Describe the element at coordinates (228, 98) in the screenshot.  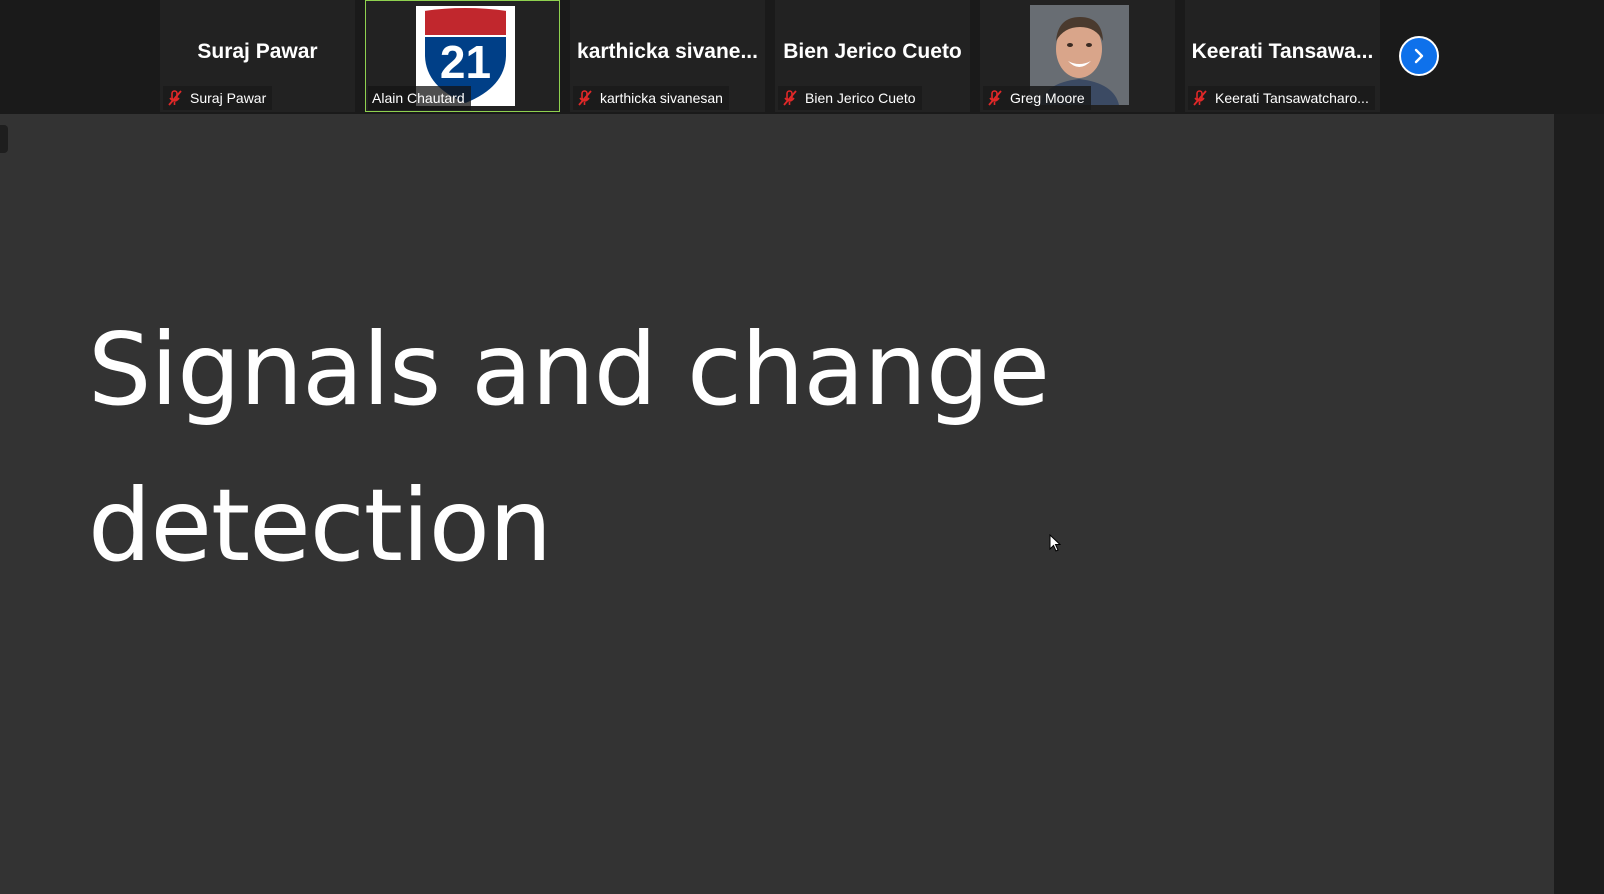
I see `participant-label-text: Suraj Pawar` at that location.